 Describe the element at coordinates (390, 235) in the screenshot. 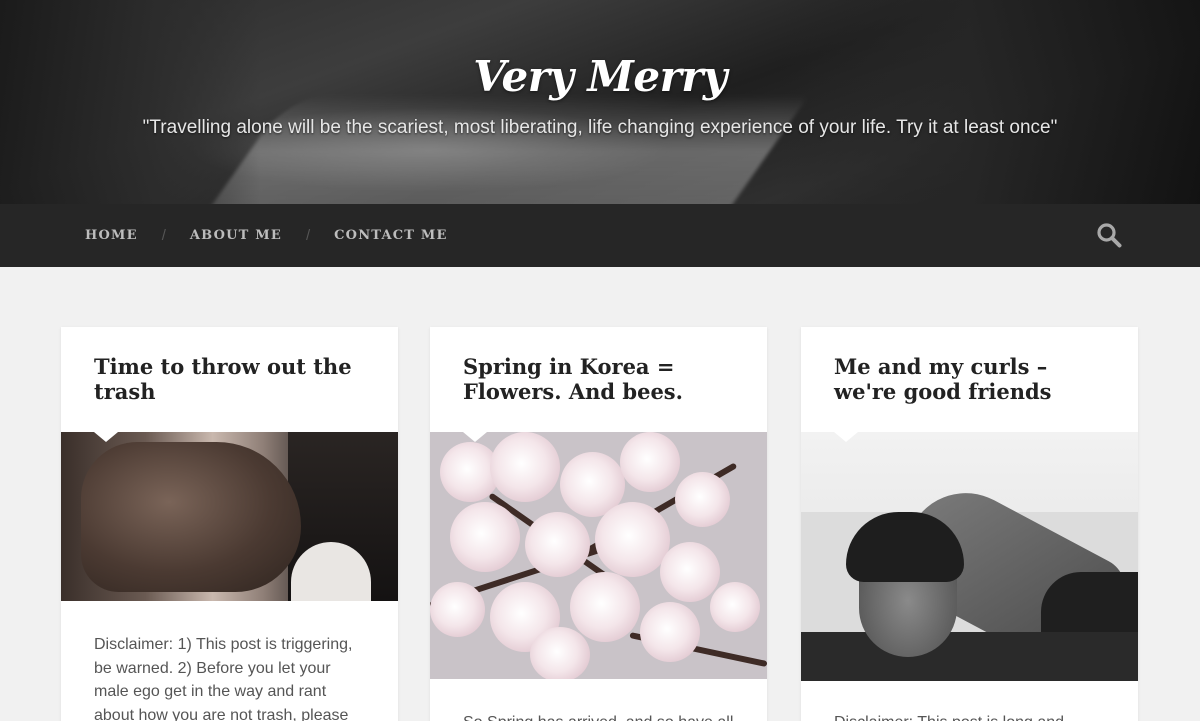

I see `nav-item-contact-me: CONTACT ME` at that location.